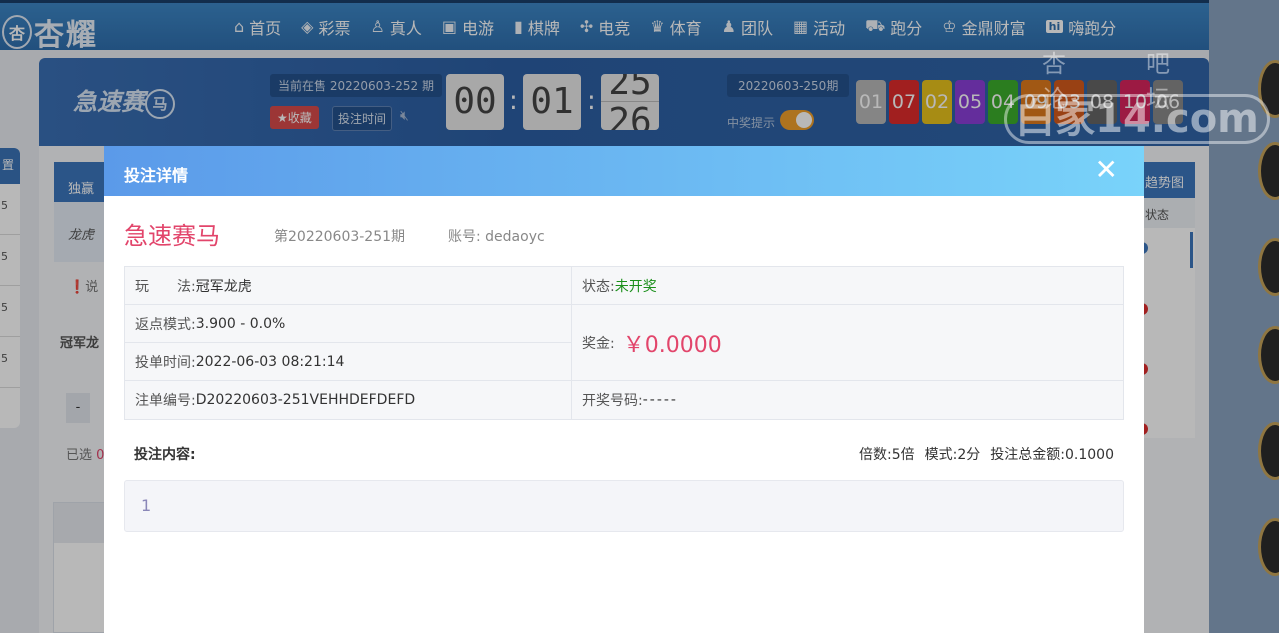 The image size is (1279, 633). Describe the element at coordinates (612, 401) in the screenshot. I see `draw-label: 开奖号码:` at that location.